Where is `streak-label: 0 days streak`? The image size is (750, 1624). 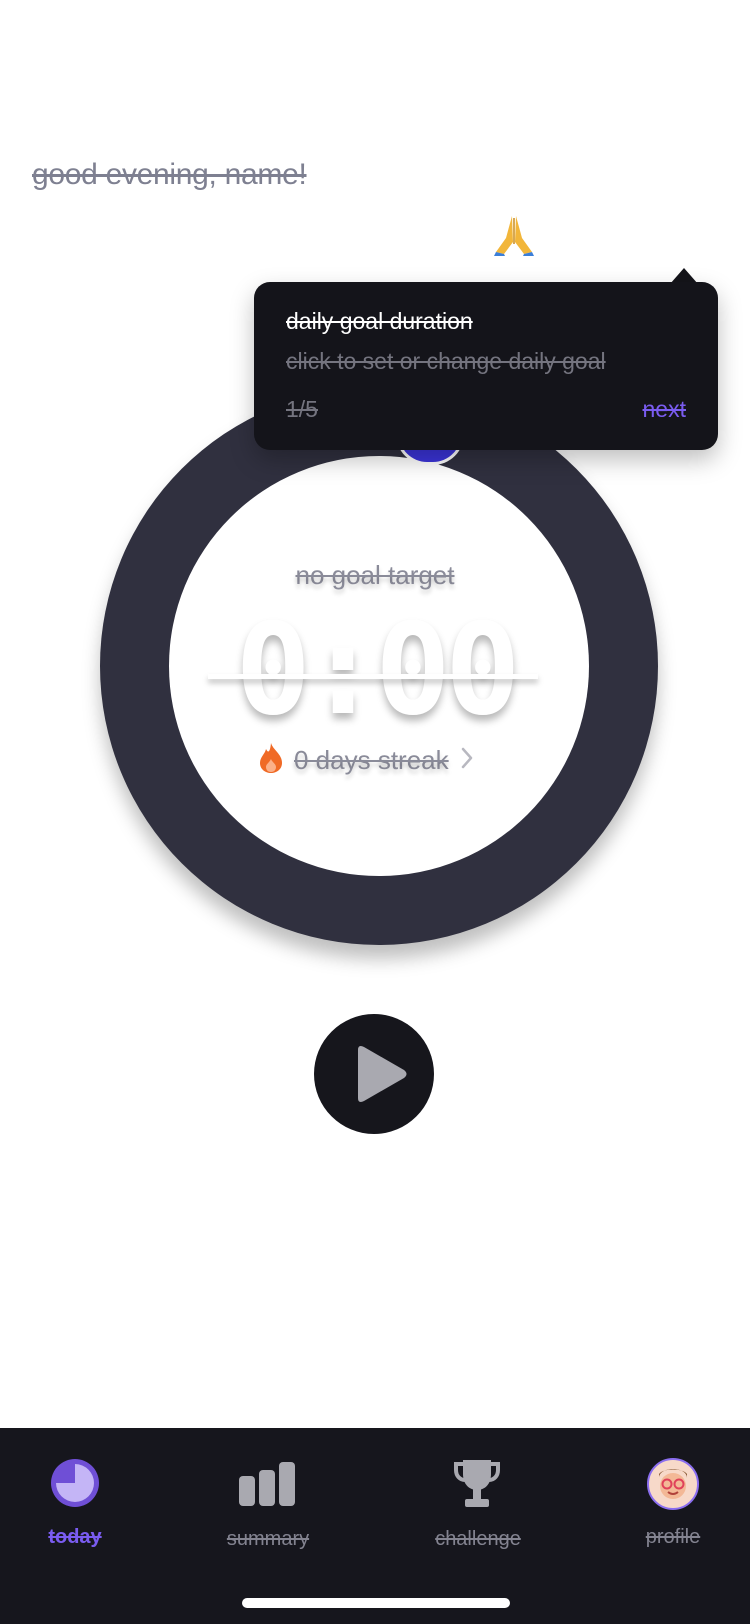
streak-label: 0 days streak is located at coordinates (371, 759).